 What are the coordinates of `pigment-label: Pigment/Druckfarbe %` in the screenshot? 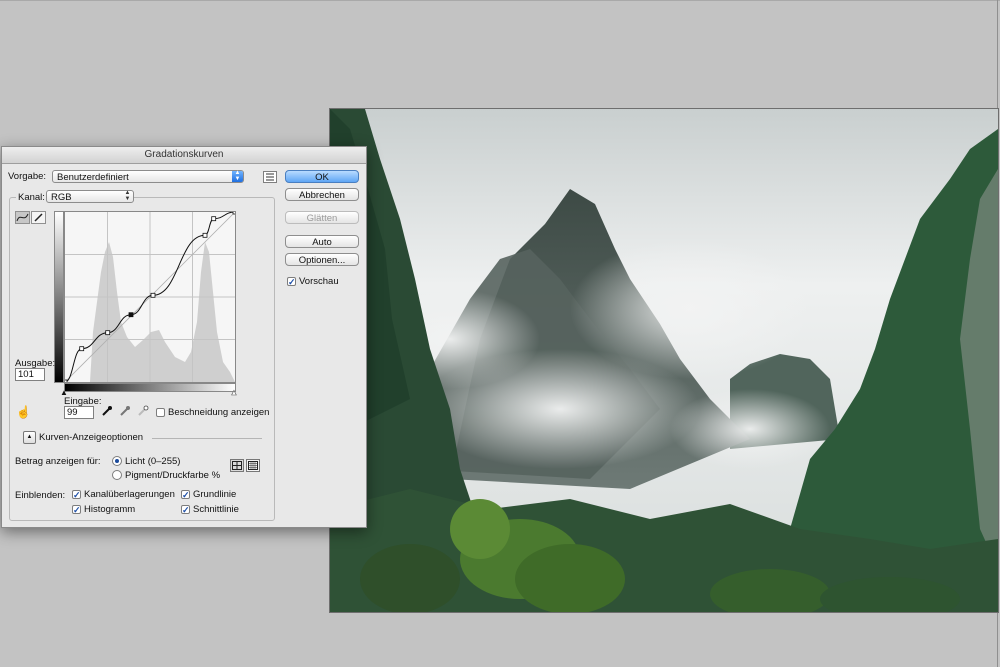 It's located at (173, 475).